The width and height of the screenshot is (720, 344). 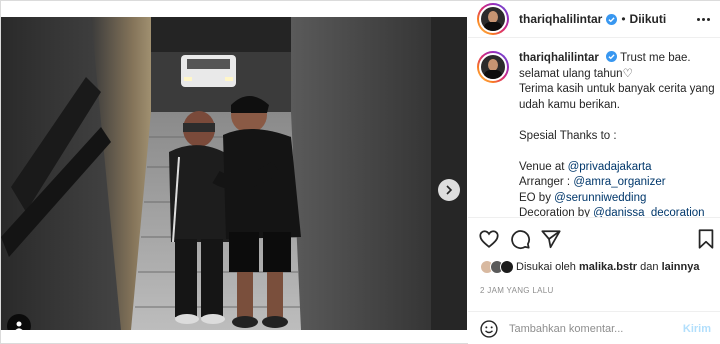 I want to click on likes-summary: Disukai oleh malika.bstr dan lainnya, so click(x=589, y=267).